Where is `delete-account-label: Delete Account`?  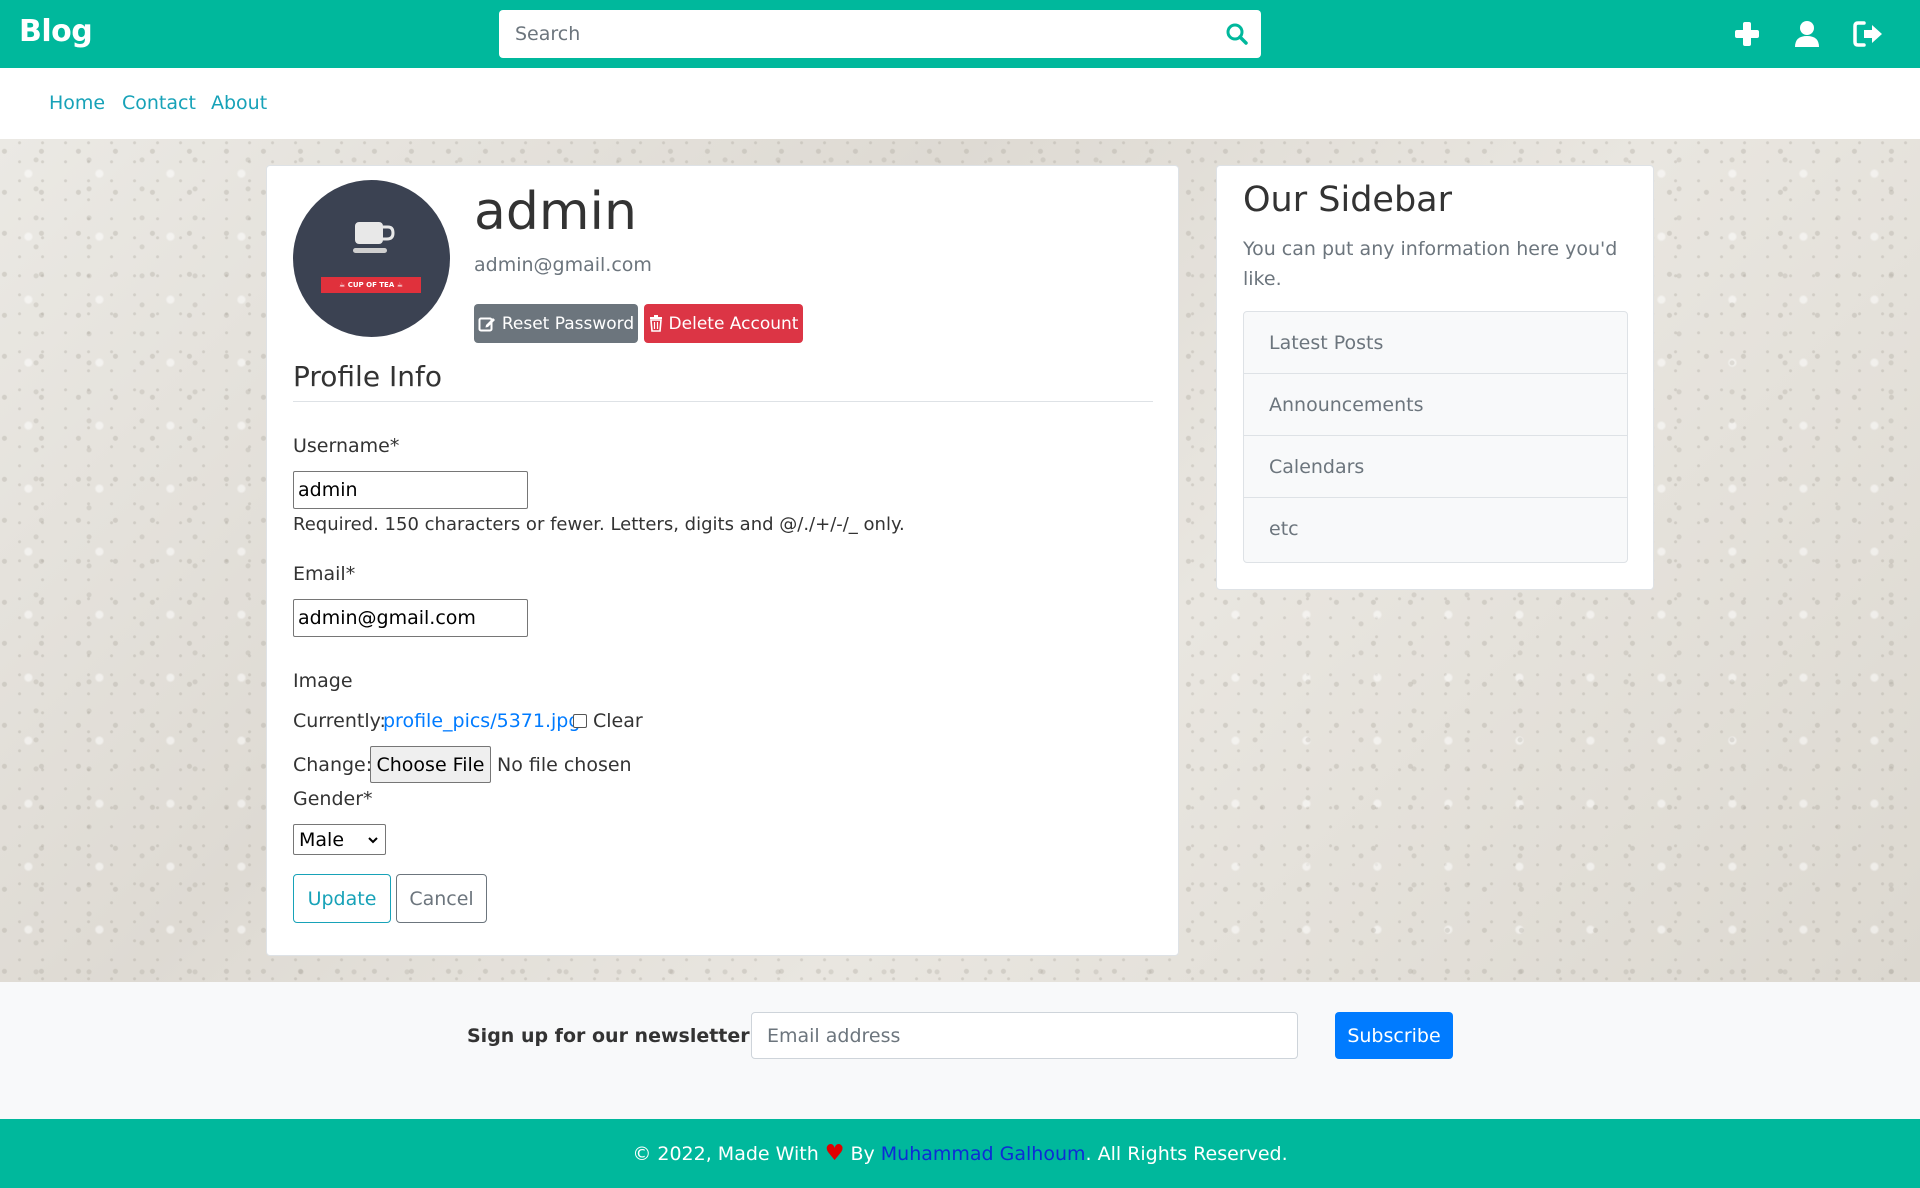 delete-account-label: Delete Account is located at coordinates (733, 323).